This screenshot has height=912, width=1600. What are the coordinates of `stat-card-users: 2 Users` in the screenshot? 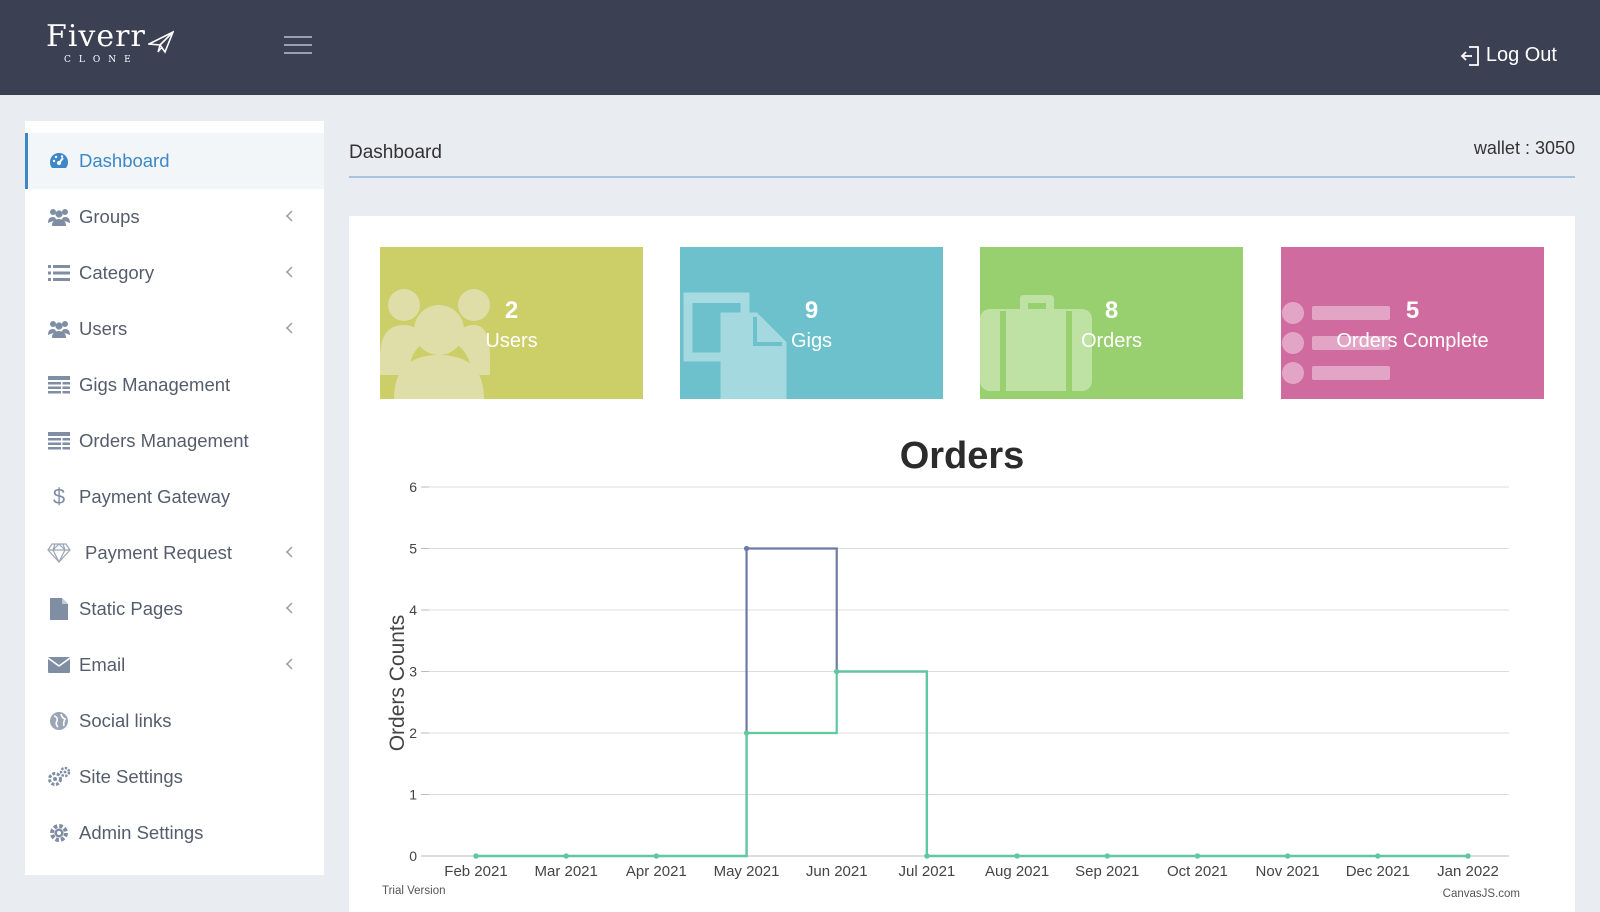 It's located at (511, 323).